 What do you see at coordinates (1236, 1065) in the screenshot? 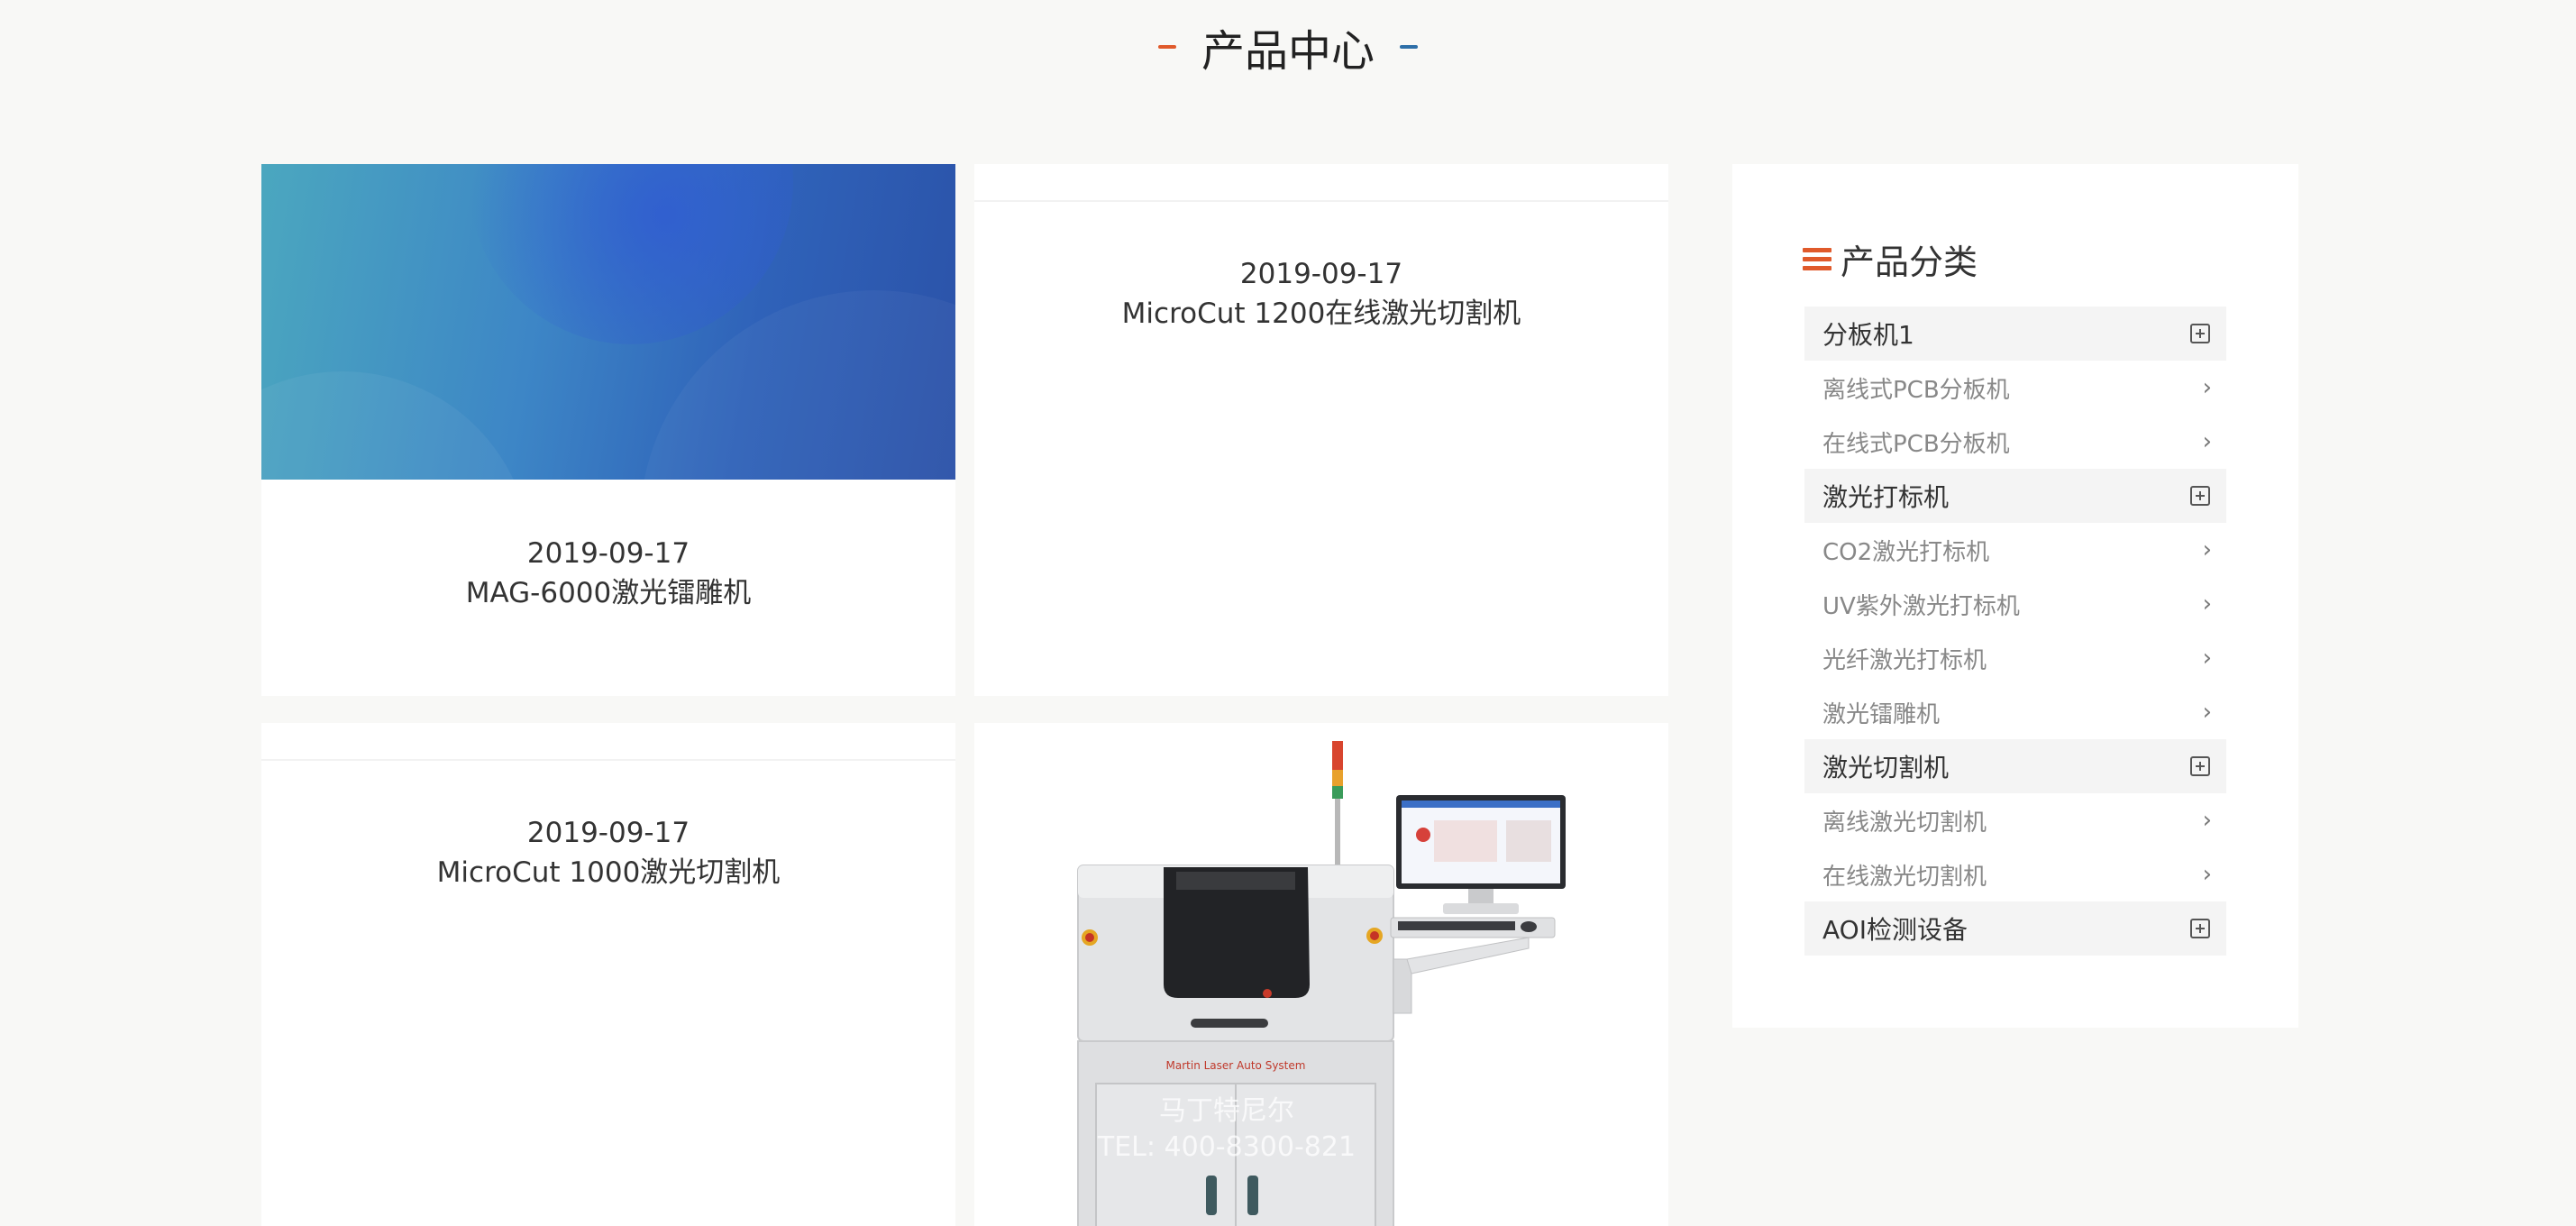
I see `machine-brand-label: Martin Laser Auto System` at bounding box center [1236, 1065].